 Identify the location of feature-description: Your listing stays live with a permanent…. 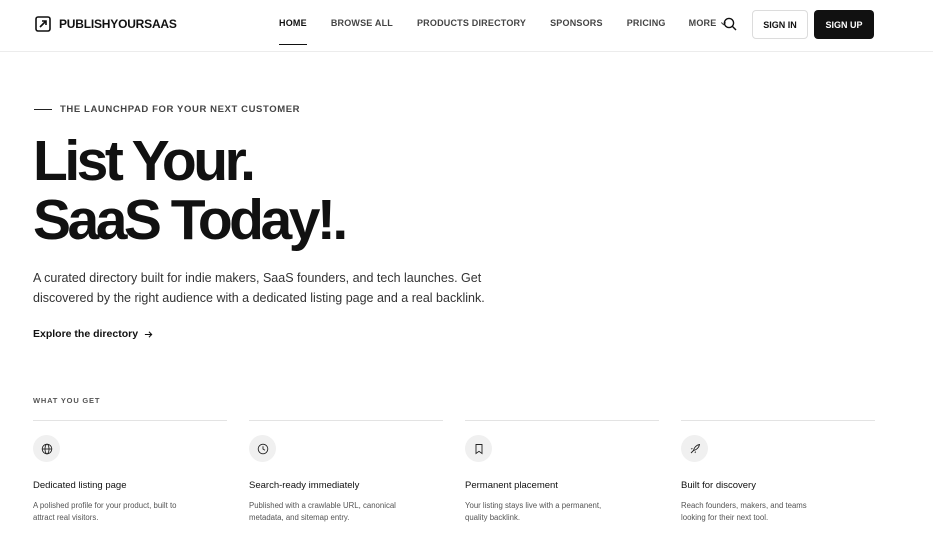
(533, 511).